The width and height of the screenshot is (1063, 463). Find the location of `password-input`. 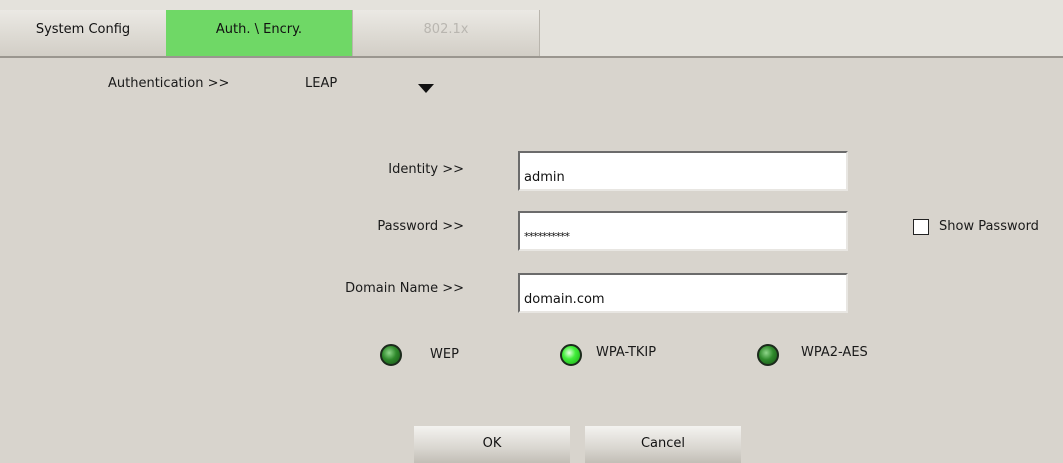

password-input is located at coordinates (683, 231).